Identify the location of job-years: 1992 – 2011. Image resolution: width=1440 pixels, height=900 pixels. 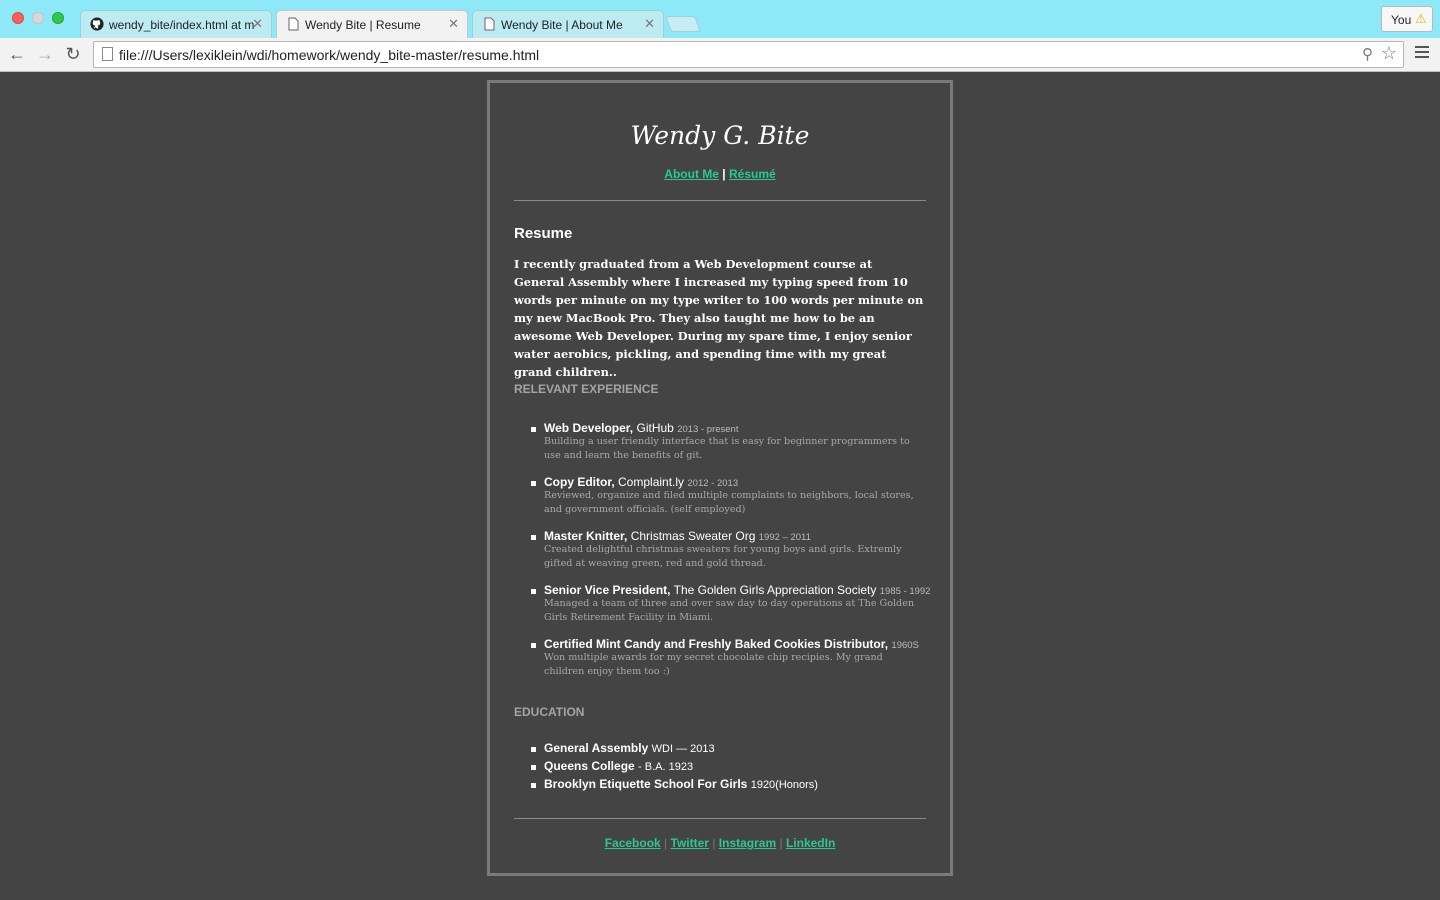
(784, 537).